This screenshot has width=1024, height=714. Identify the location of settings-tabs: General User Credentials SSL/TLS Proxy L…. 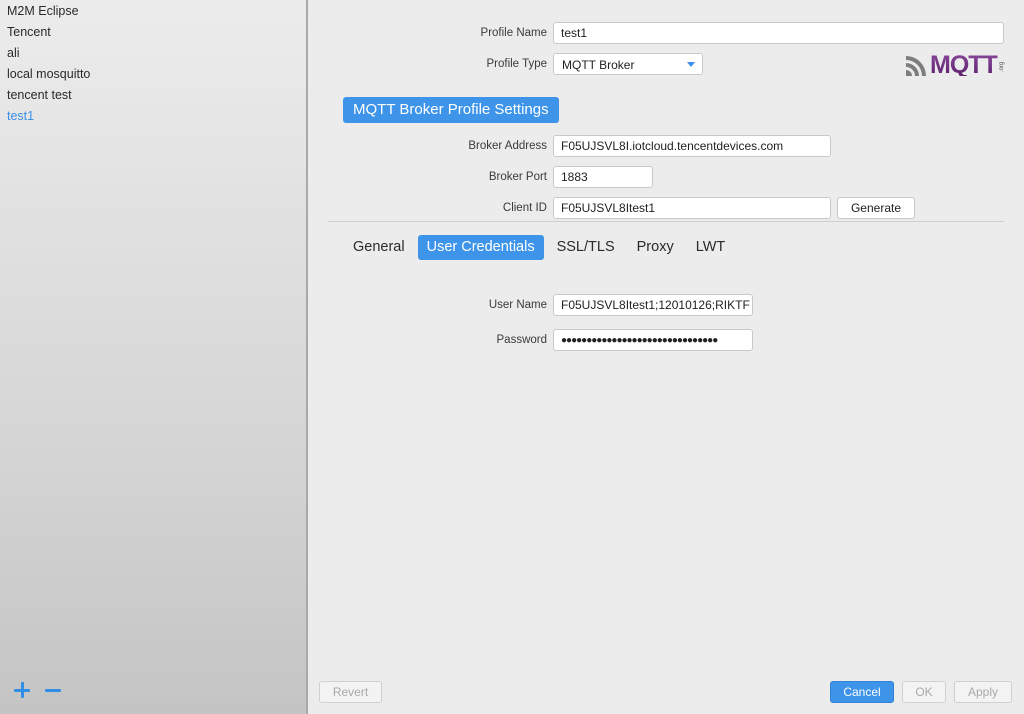
(539, 247).